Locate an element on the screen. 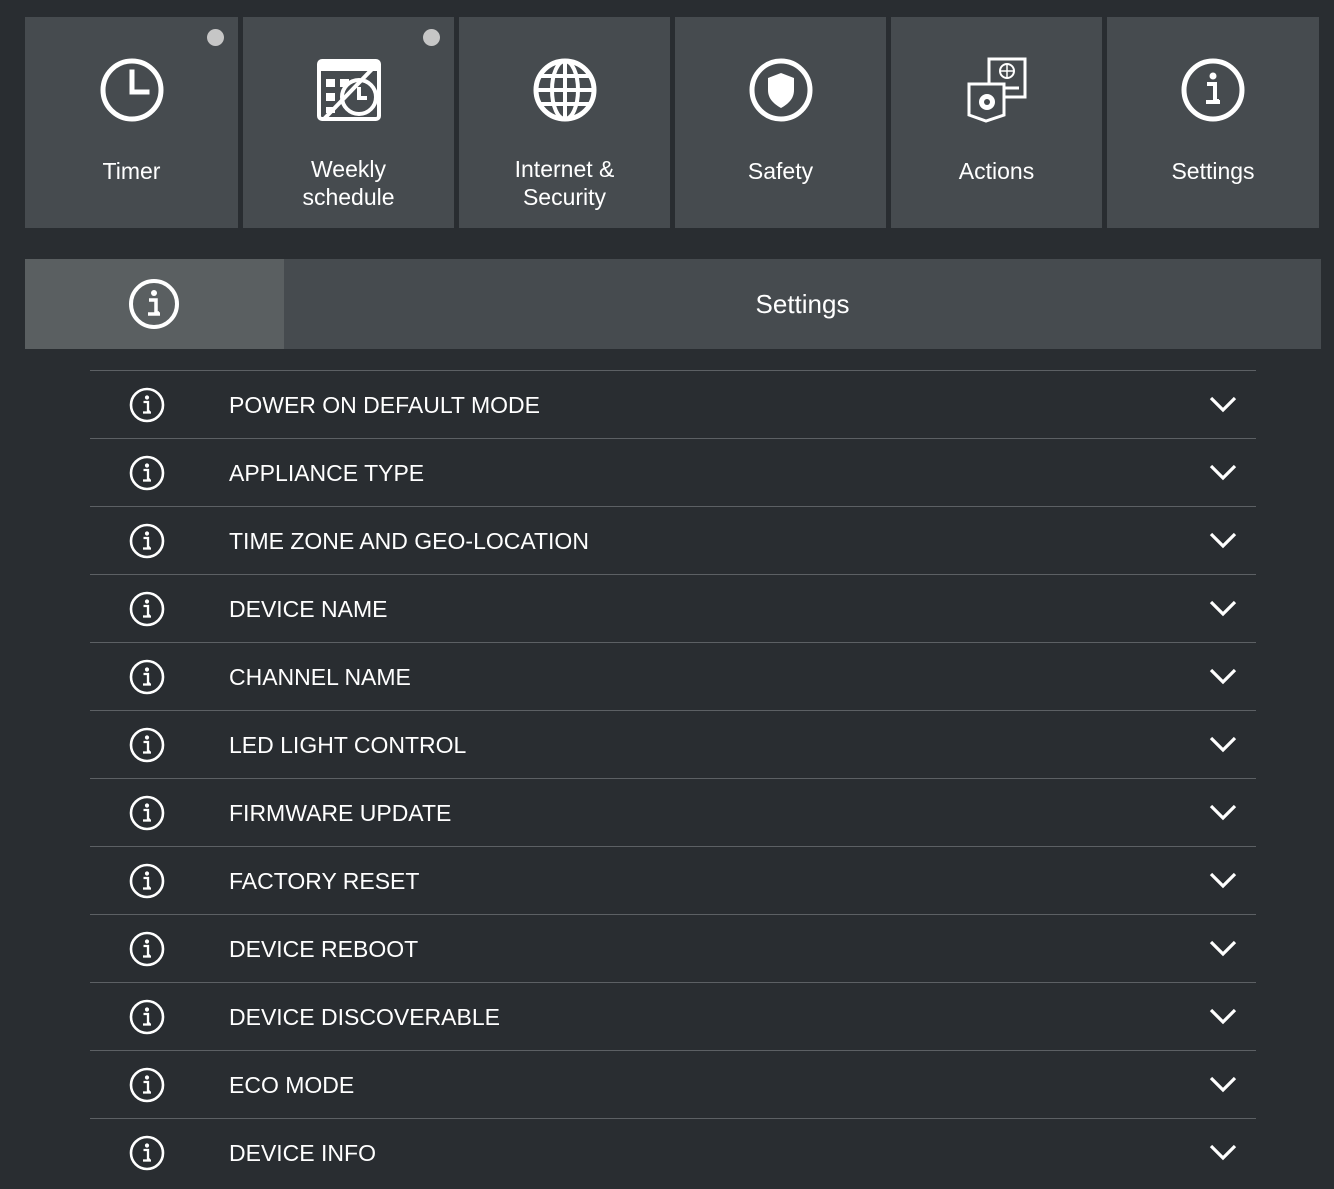 The height and width of the screenshot is (1189, 1334). tile-safety: Safety is located at coordinates (780, 122).